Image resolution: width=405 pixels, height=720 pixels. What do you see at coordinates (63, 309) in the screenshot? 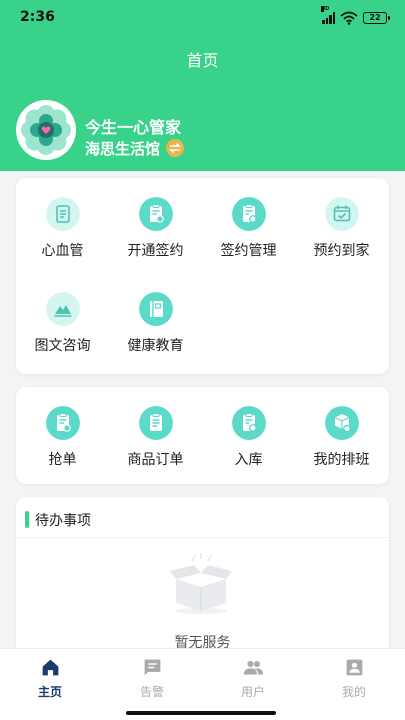
I see `image-icon` at bounding box center [63, 309].